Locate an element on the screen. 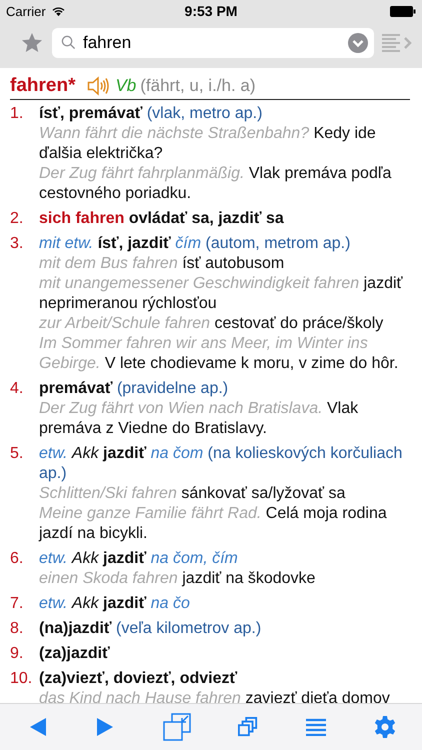 The image size is (422, 750). sense-number: 8. is located at coordinates (17, 629).